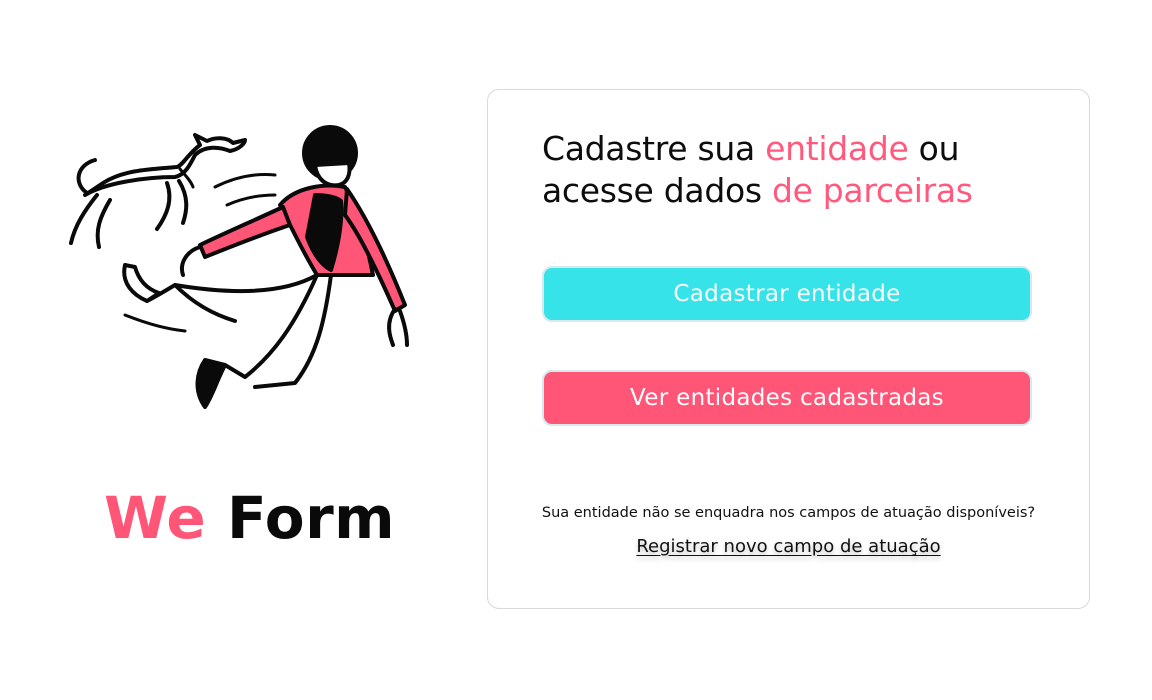 The image size is (1152, 700). What do you see at coordinates (837, 148) in the screenshot?
I see `heading-highlight-1: entidade` at bounding box center [837, 148].